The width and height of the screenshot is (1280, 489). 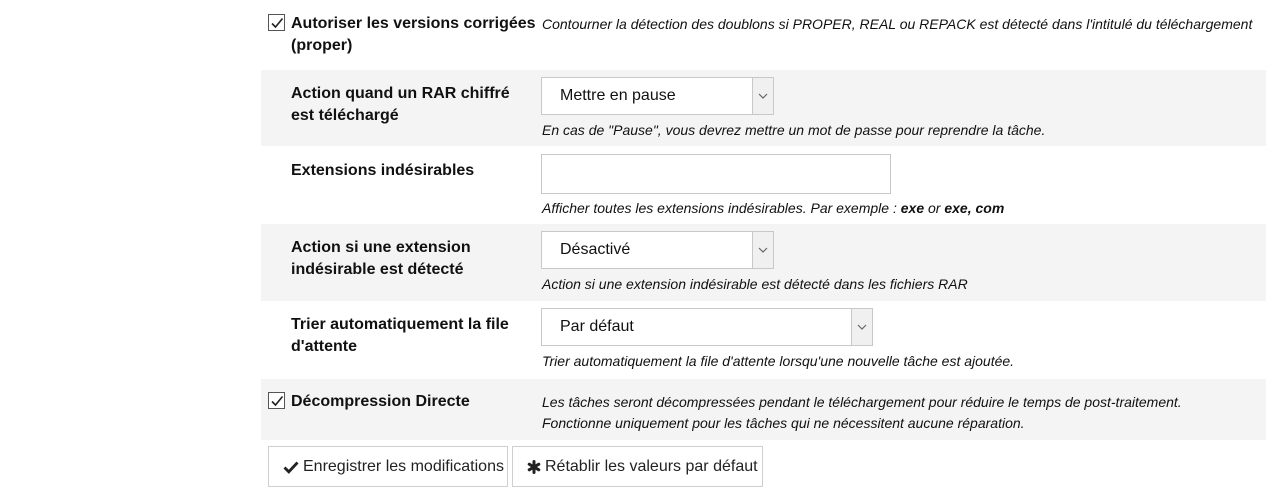 I want to click on save-button: Enregistrer les modifications, so click(x=388, y=466).